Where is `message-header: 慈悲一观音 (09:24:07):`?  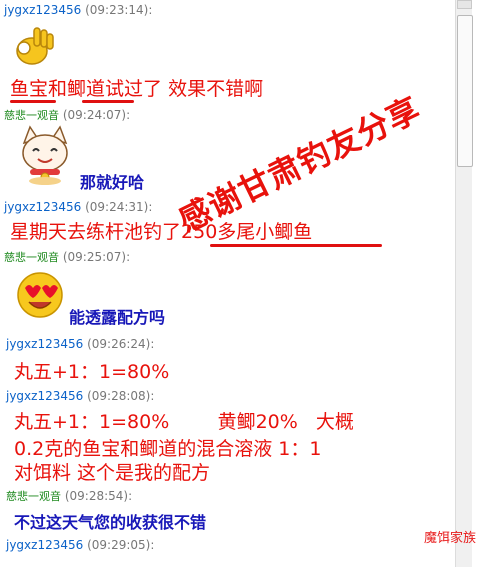
message-header: 慈悲一观音 (09:24:07): is located at coordinates (67, 115).